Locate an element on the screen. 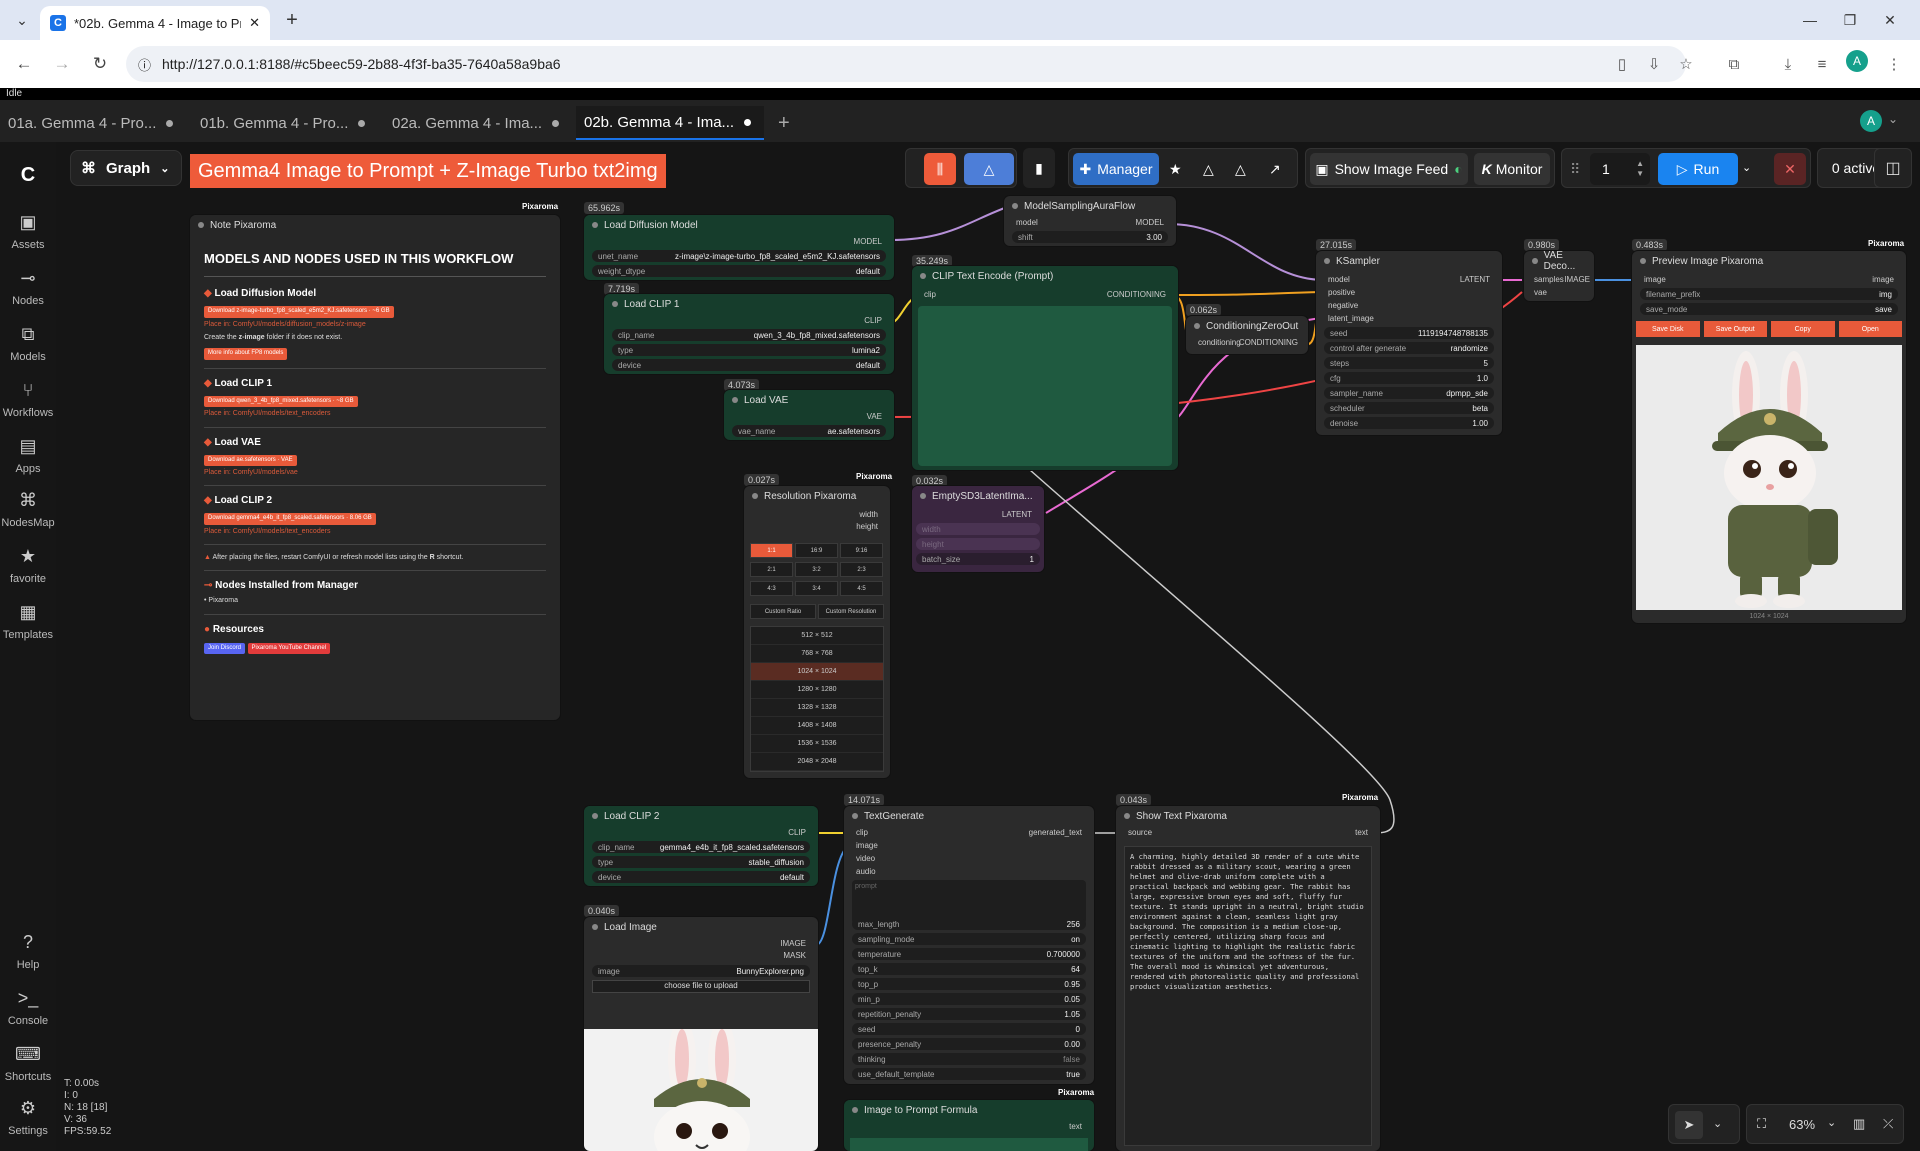 Image resolution: width=1920 pixels, height=1151 pixels. resolution-option: 2048 × 2048 is located at coordinates (817, 762).